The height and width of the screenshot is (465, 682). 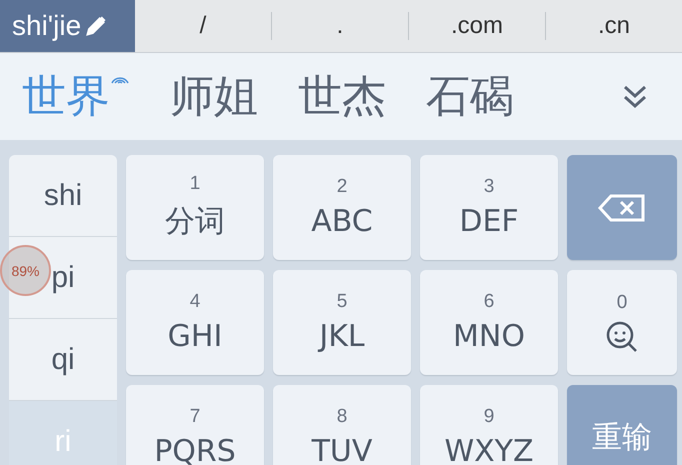 I want to click on keypad-key: 4 GHI, so click(x=195, y=322).